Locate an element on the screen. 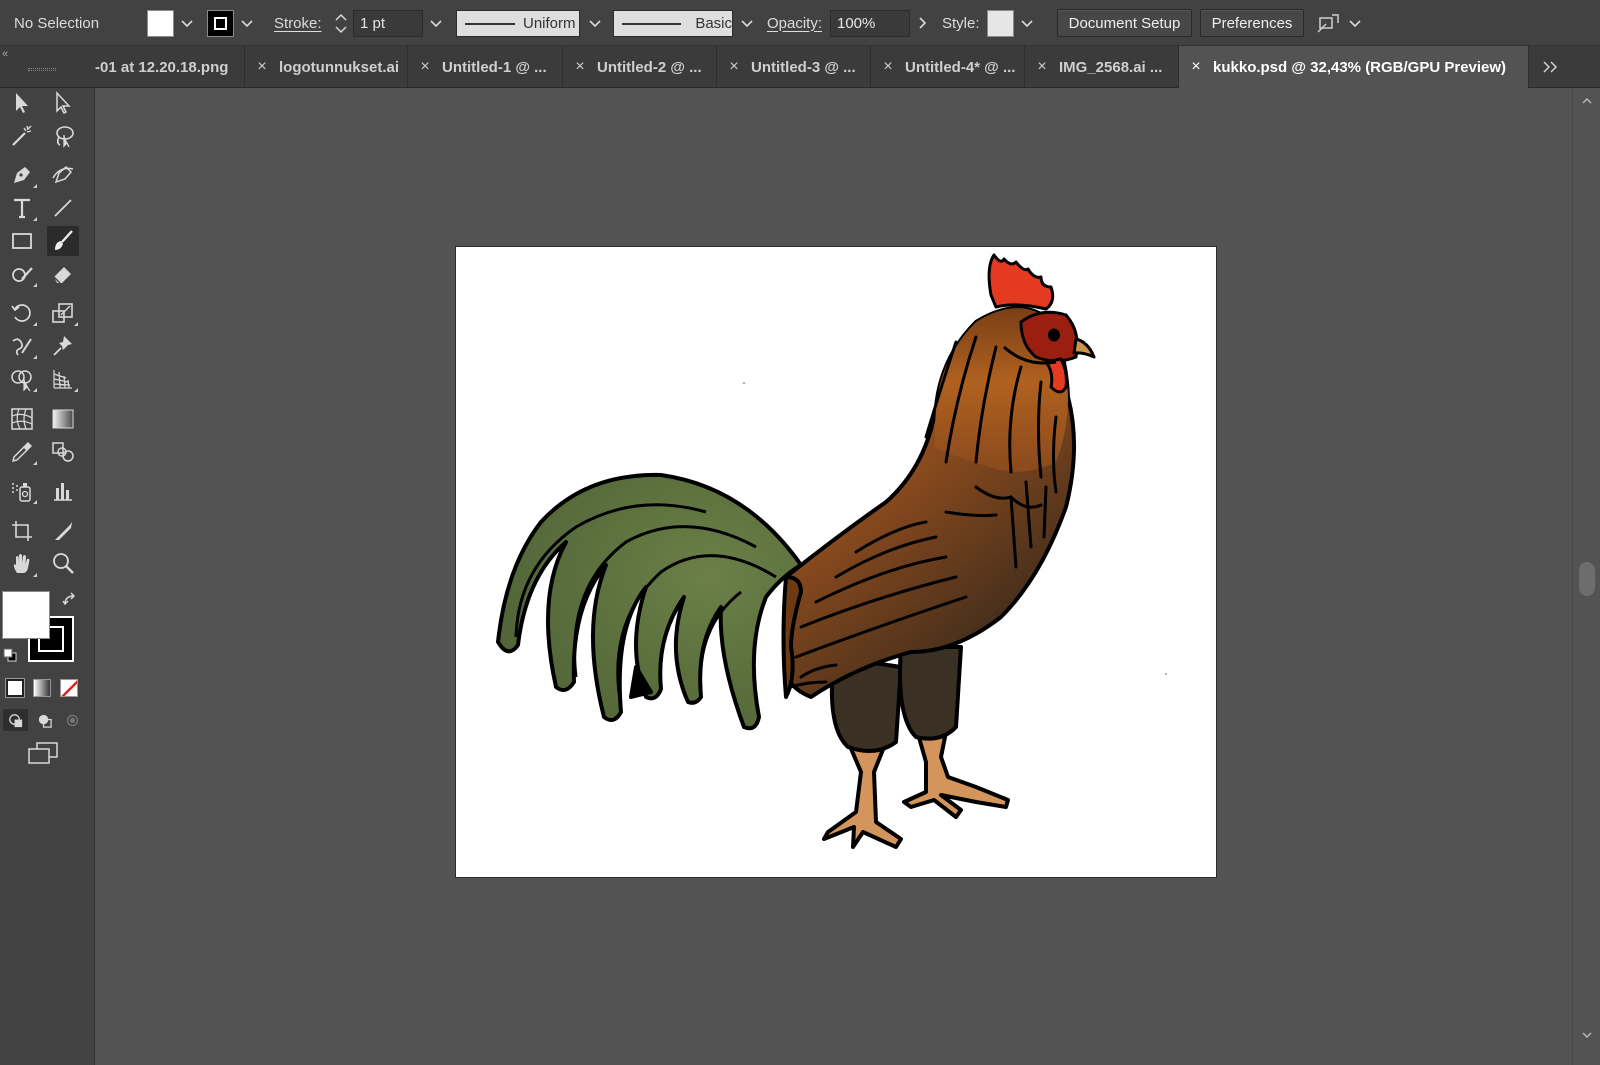 The width and height of the screenshot is (1600, 1065). magic-wand-tool is located at coordinates (22, 136).